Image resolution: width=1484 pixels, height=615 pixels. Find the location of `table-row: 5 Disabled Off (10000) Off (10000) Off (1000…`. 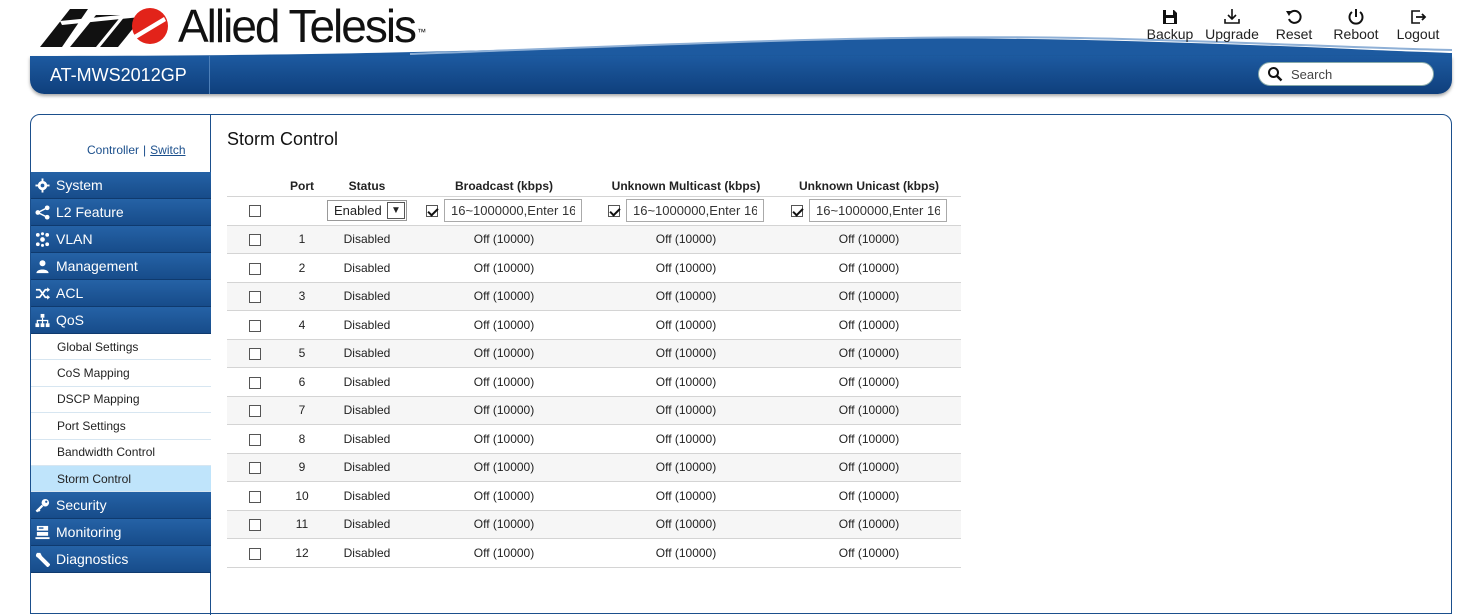

table-row: 5 Disabled Off (10000) Off (10000) Off (1000… is located at coordinates (594, 353).